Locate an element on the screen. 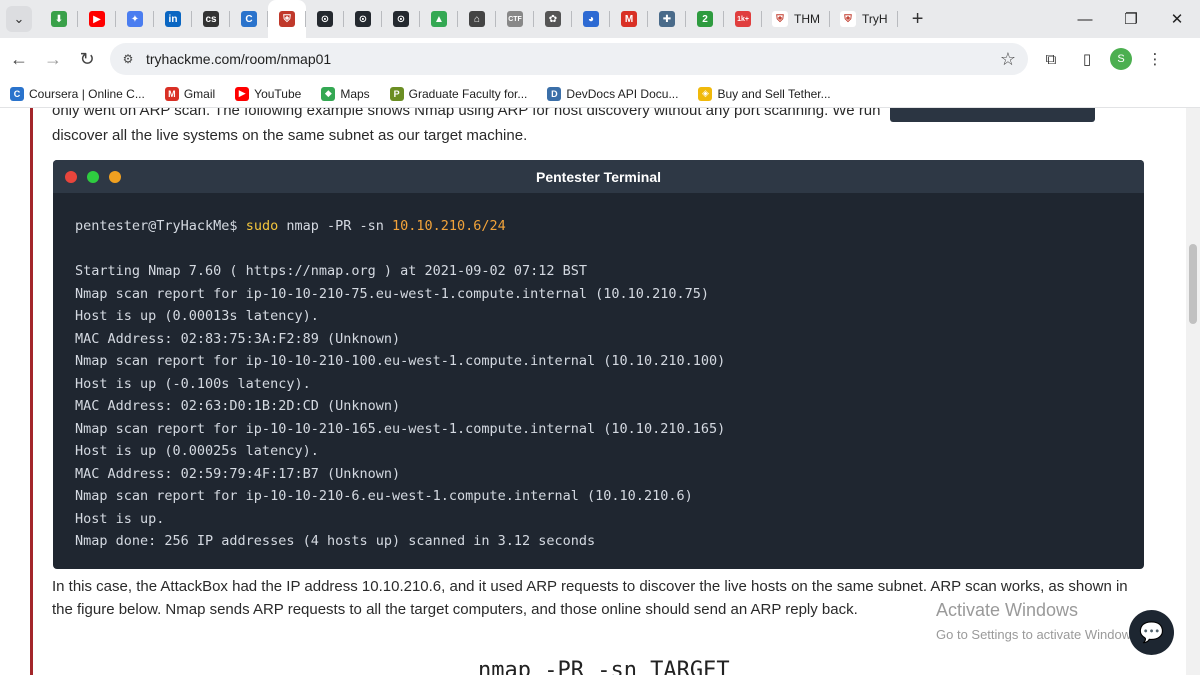  chevron-down-icon: ⌄ is located at coordinates (19, 18).